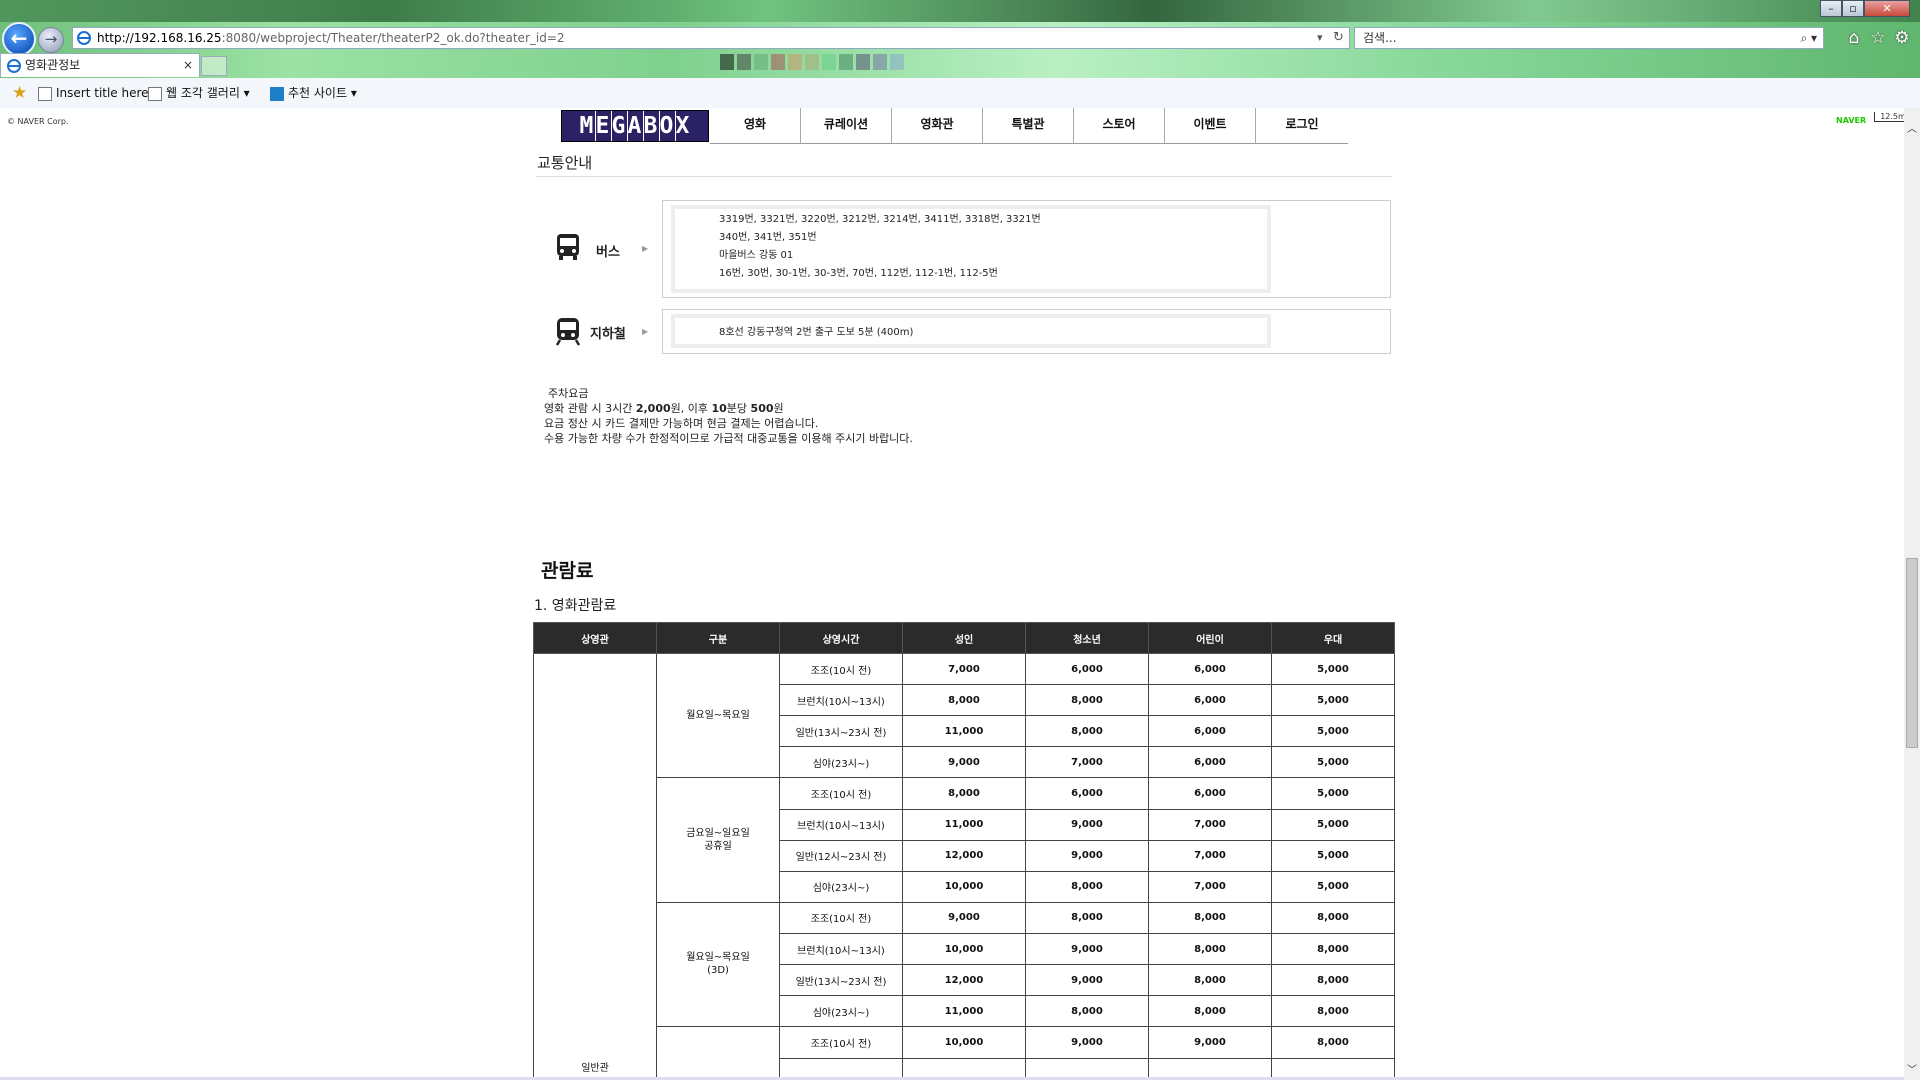 The width and height of the screenshot is (1920, 1080). What do you see at coordinates (718, 1053) in the screenshot?
I see `category-cell` at bounding box center [718, 1053].